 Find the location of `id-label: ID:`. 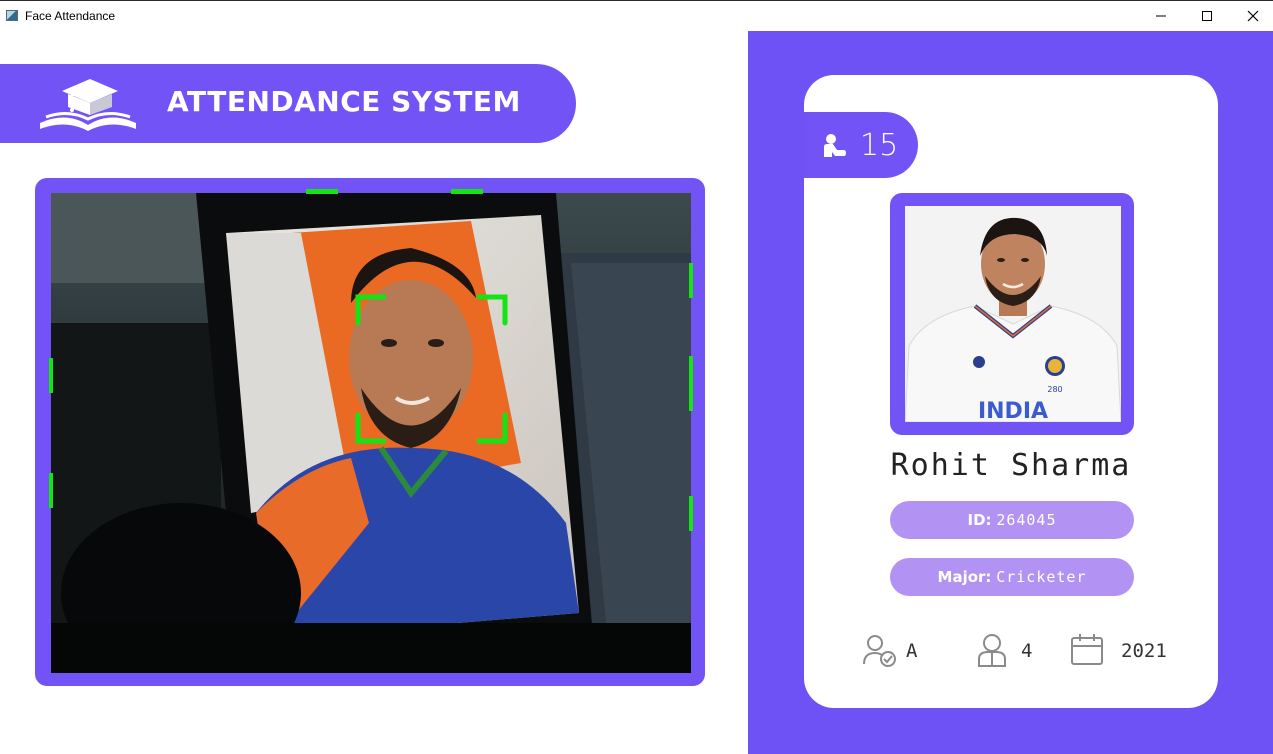

id-label: ID: is located at coordinates (979, 520).